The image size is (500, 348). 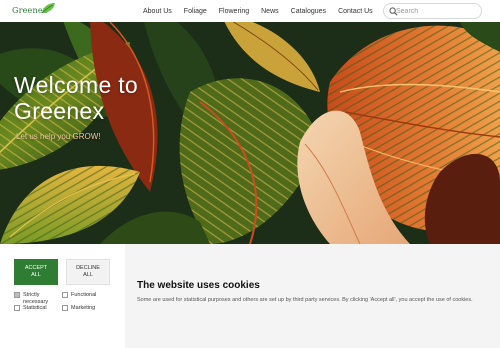 What do you see at coordinates (84, 295) in the screenshot?
I see `functional-label: Functional` at bounding box center [84, 295].